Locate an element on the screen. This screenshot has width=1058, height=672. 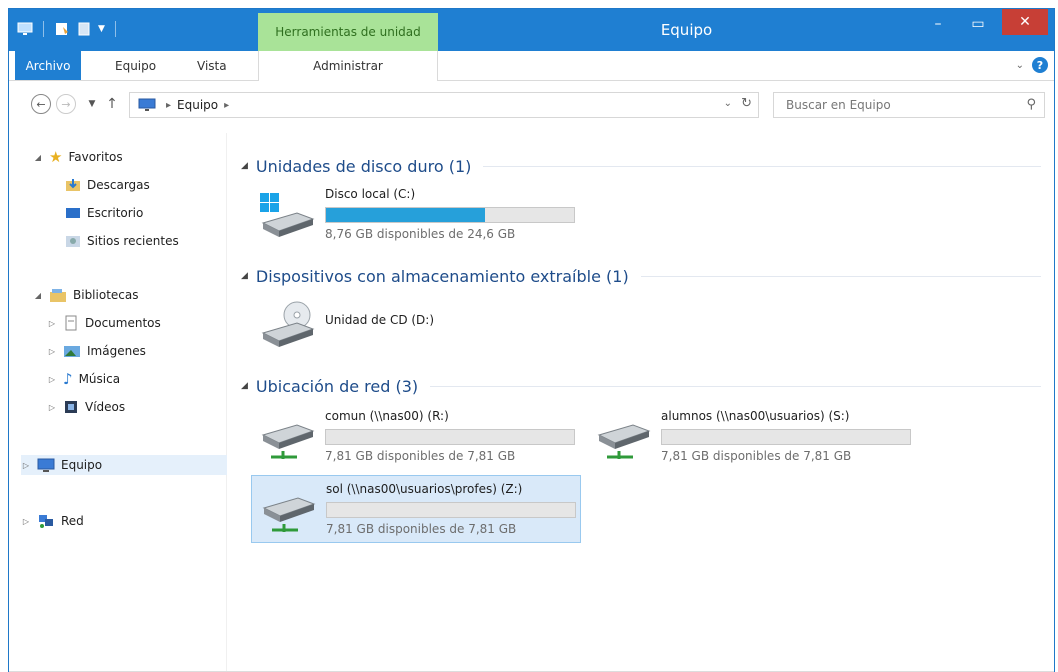
drive-d: Unidad de CD (D:) is located at coordinates (416, 325).